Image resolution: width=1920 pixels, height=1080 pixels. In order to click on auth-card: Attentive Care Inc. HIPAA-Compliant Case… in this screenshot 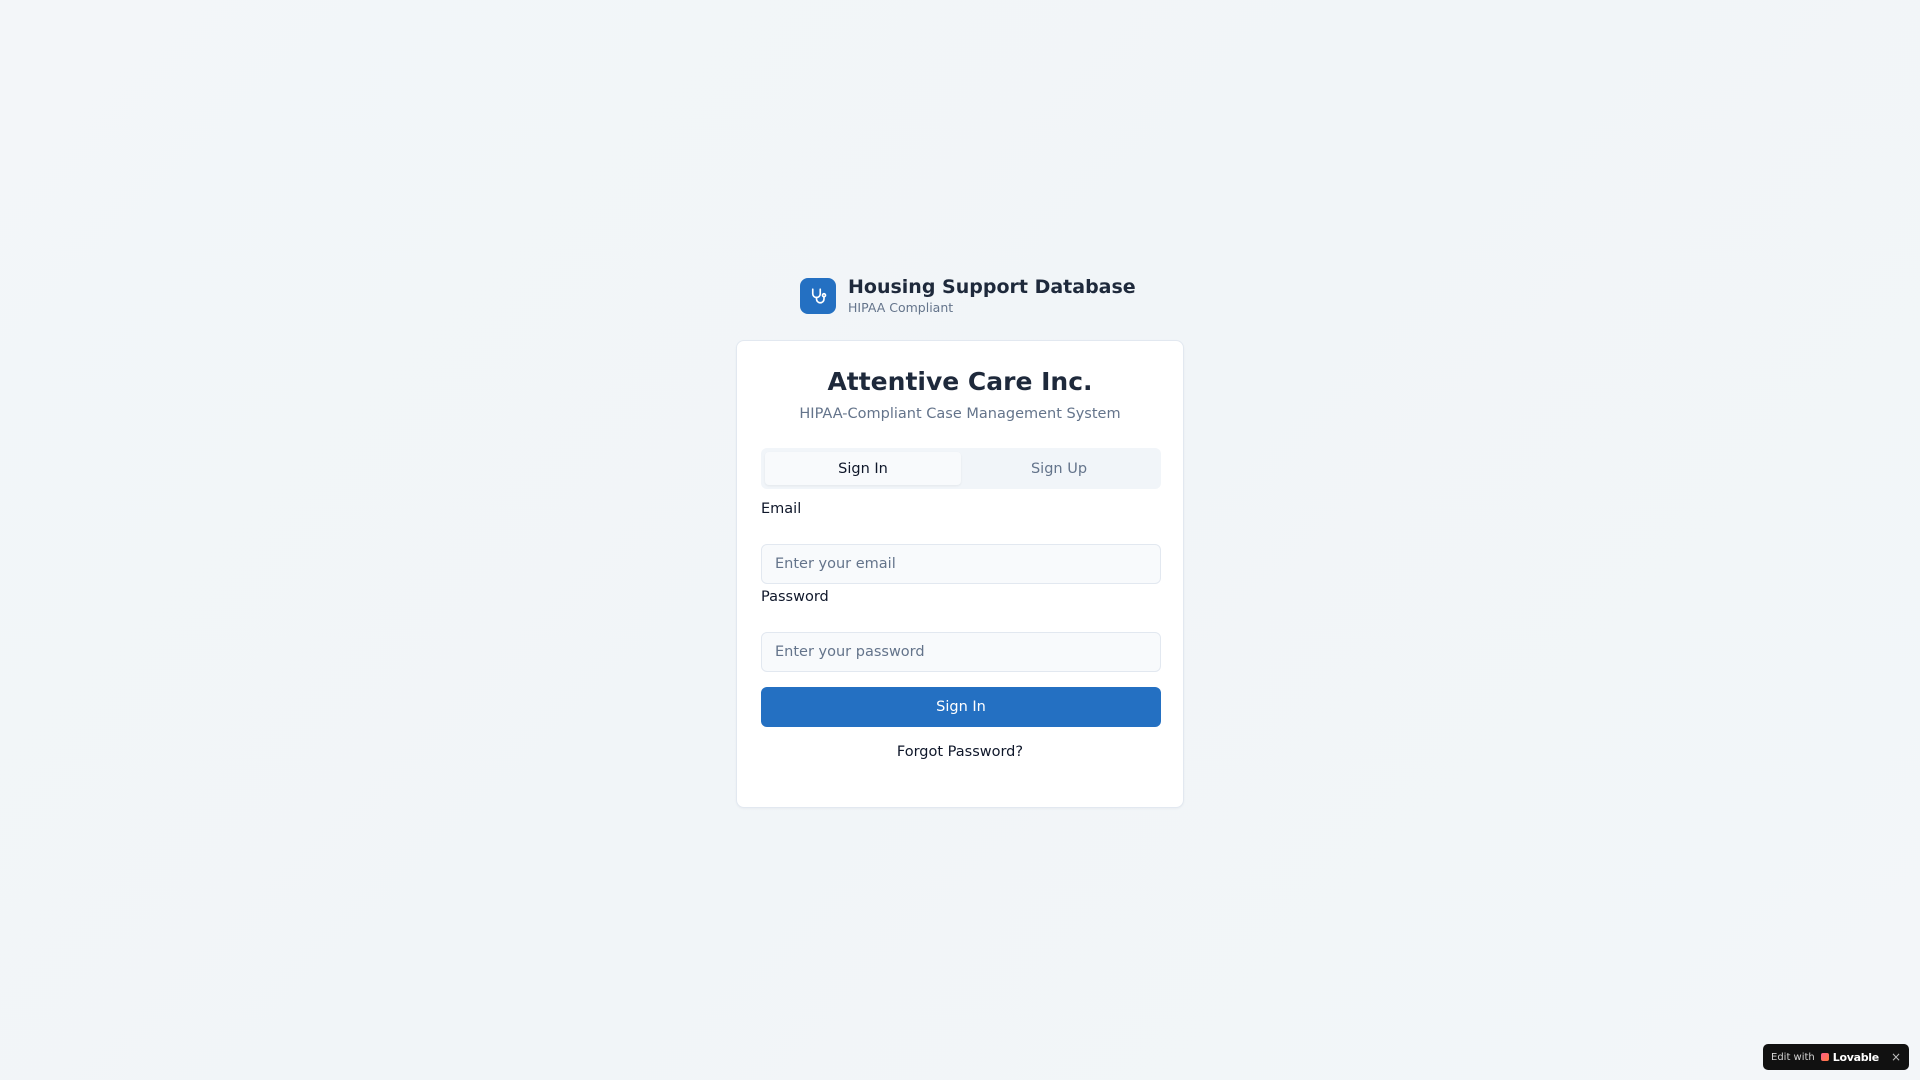, I will do `click(960, 574)`.